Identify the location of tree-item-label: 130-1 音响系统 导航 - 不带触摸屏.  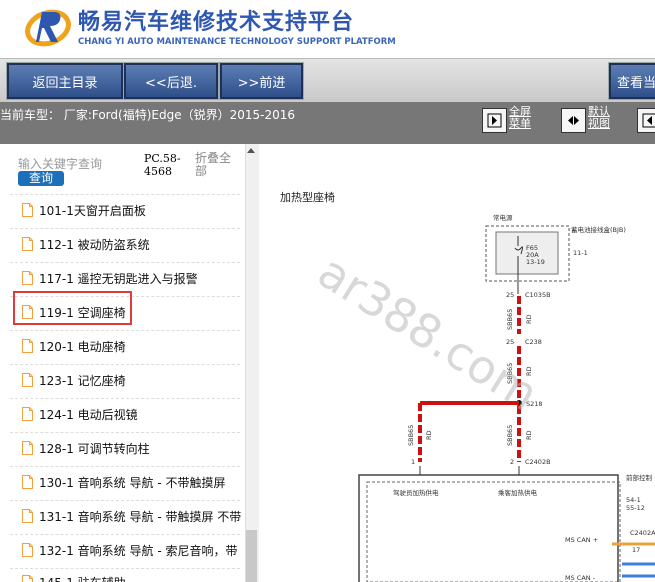
(132, 482).